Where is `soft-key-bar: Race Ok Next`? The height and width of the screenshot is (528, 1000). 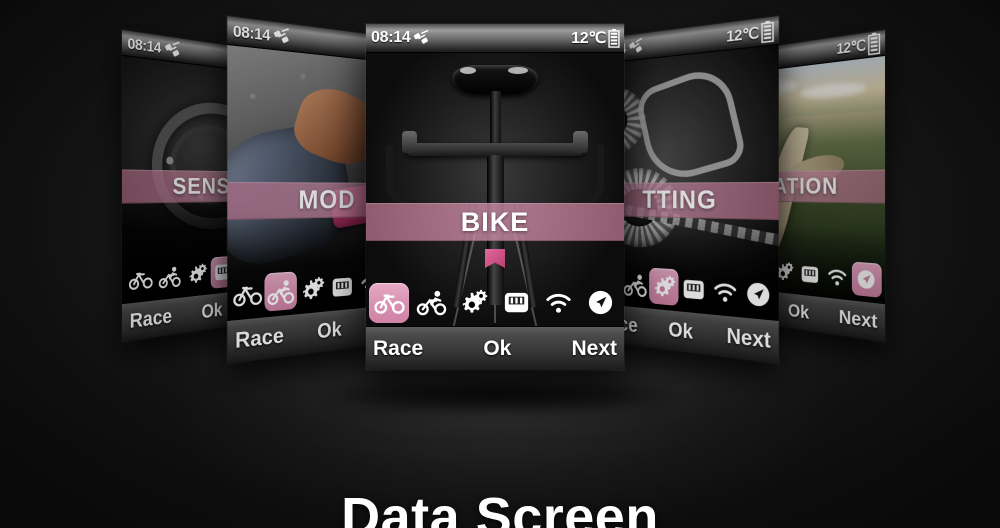
soft-key-bar: Race Ok Next is located at coordinates (495, 348).